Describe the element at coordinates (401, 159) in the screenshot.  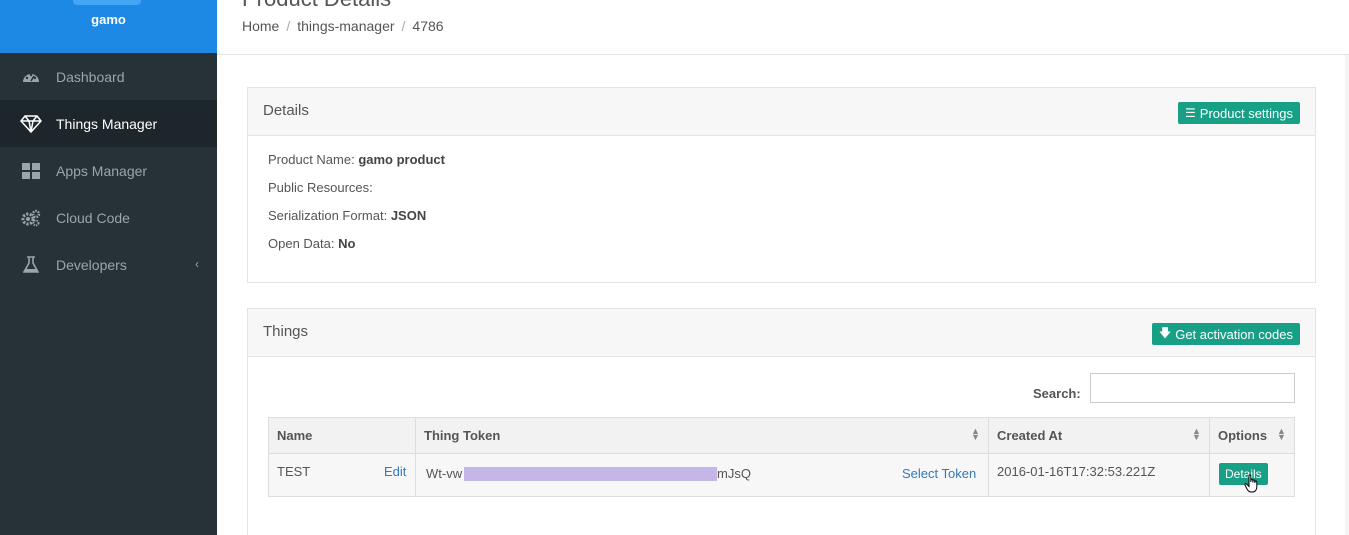
I see `product-name-value: gamo product` at that location.